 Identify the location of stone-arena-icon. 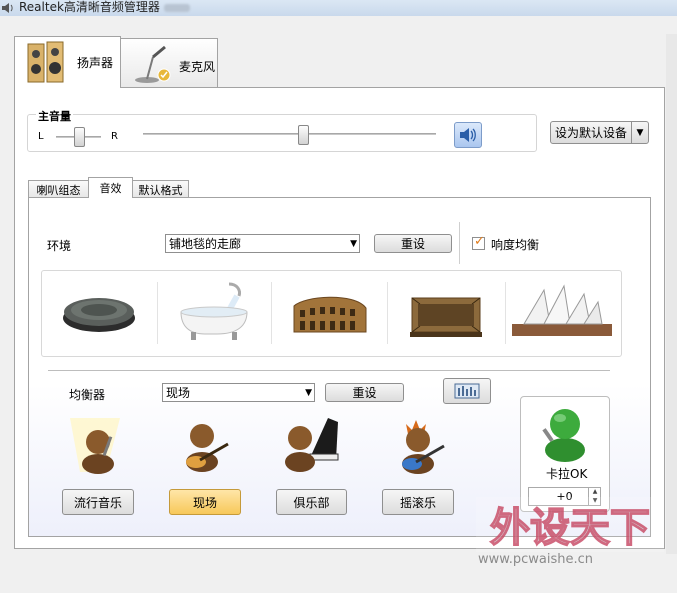
(446, 314).